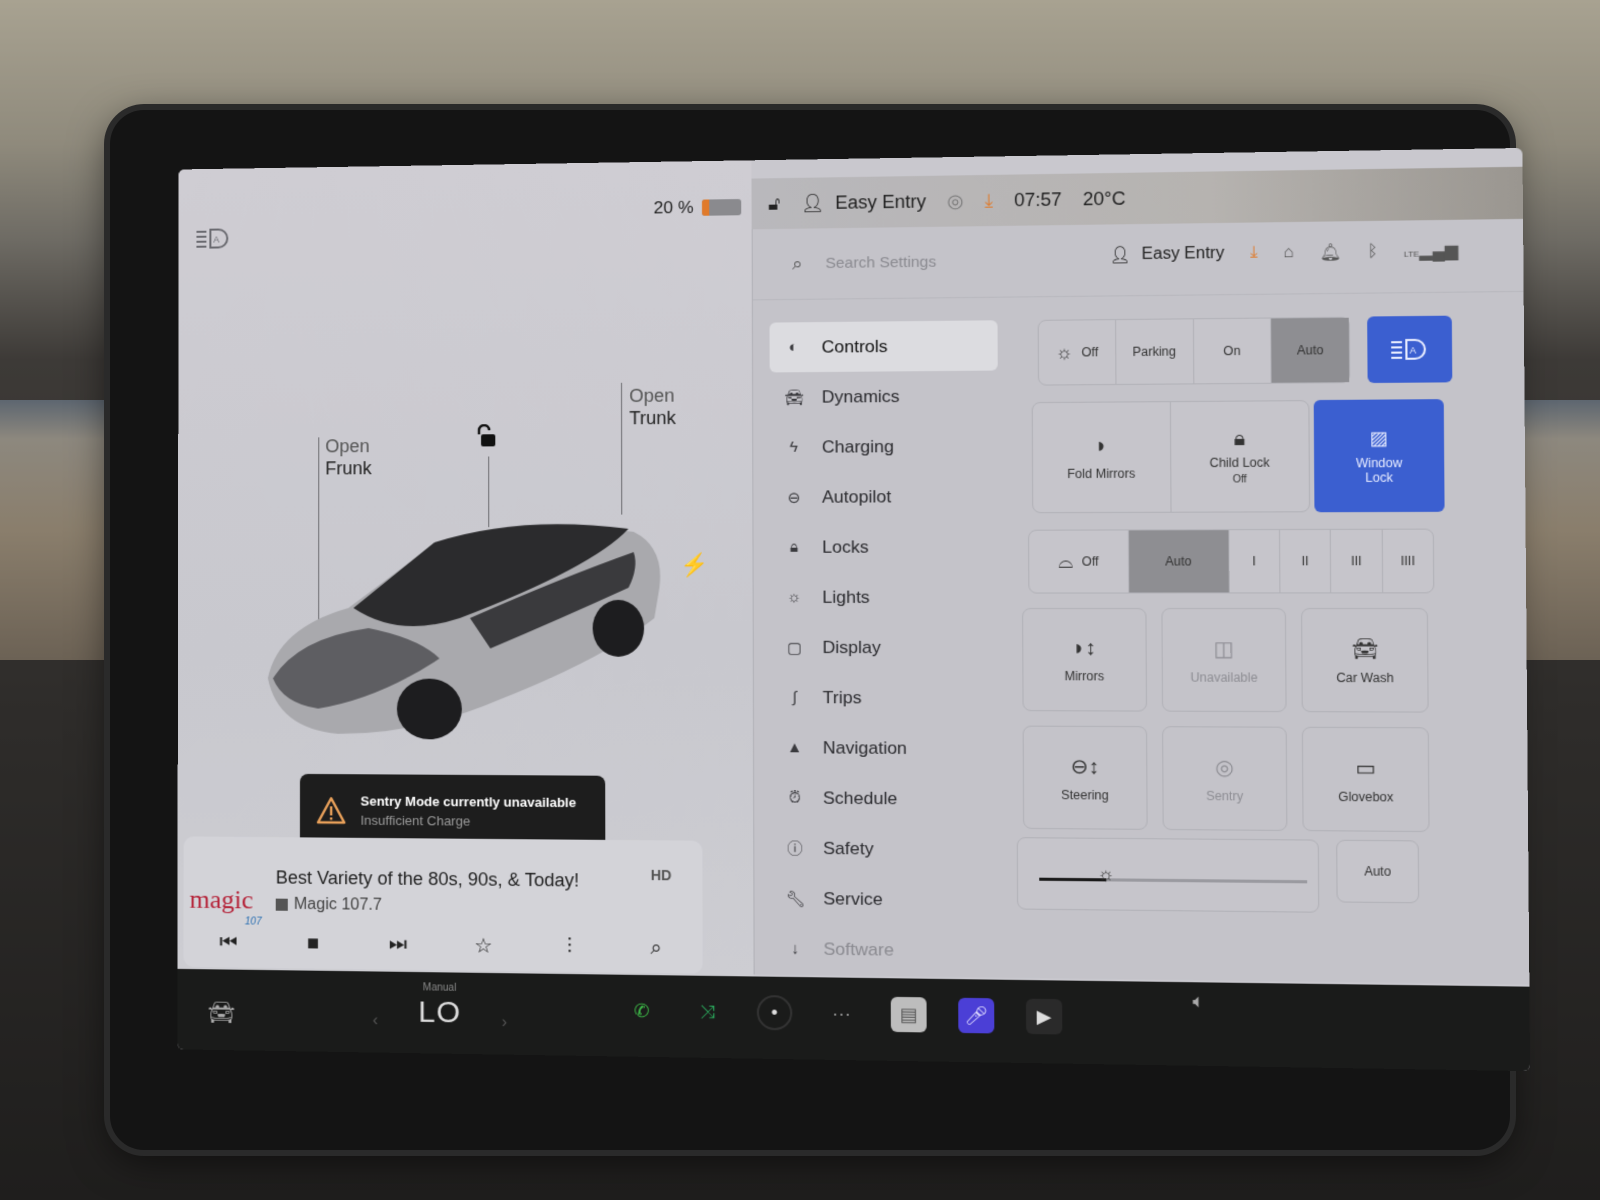 The height and width of the screenshot is (1200, 1600). Describe the element at coordinates (486, 436) in the screenshot. I see `unlock-icon` at that location.